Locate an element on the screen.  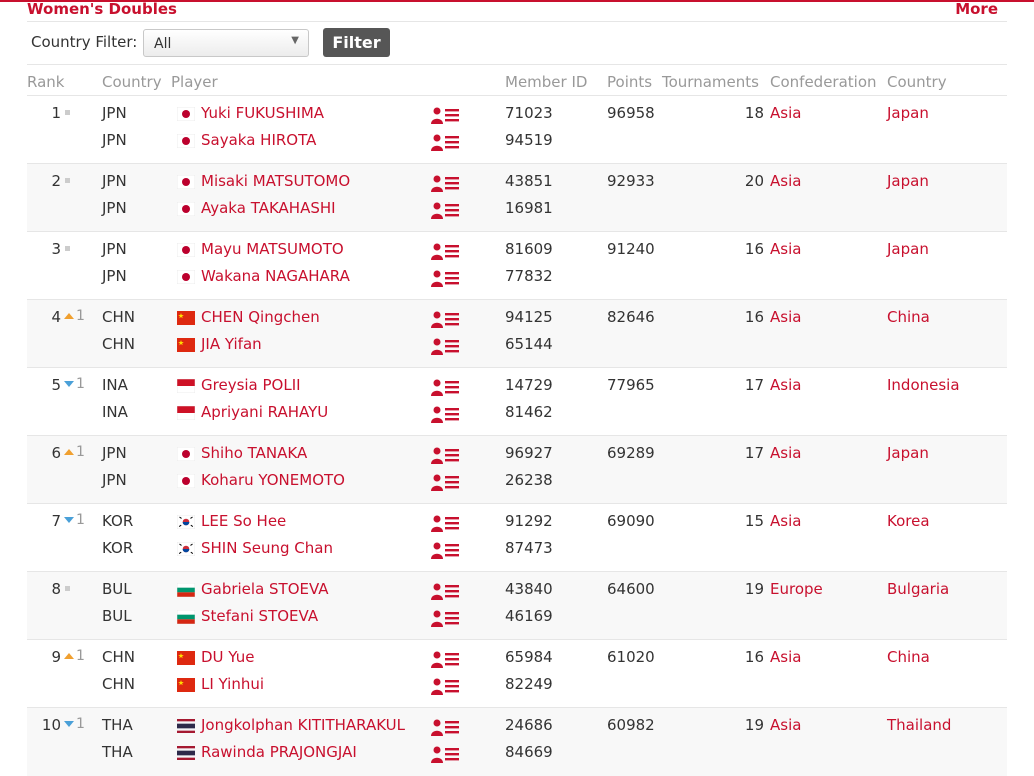
player-name-link: Shiho TANAKA is located at coordinates (254, 453).